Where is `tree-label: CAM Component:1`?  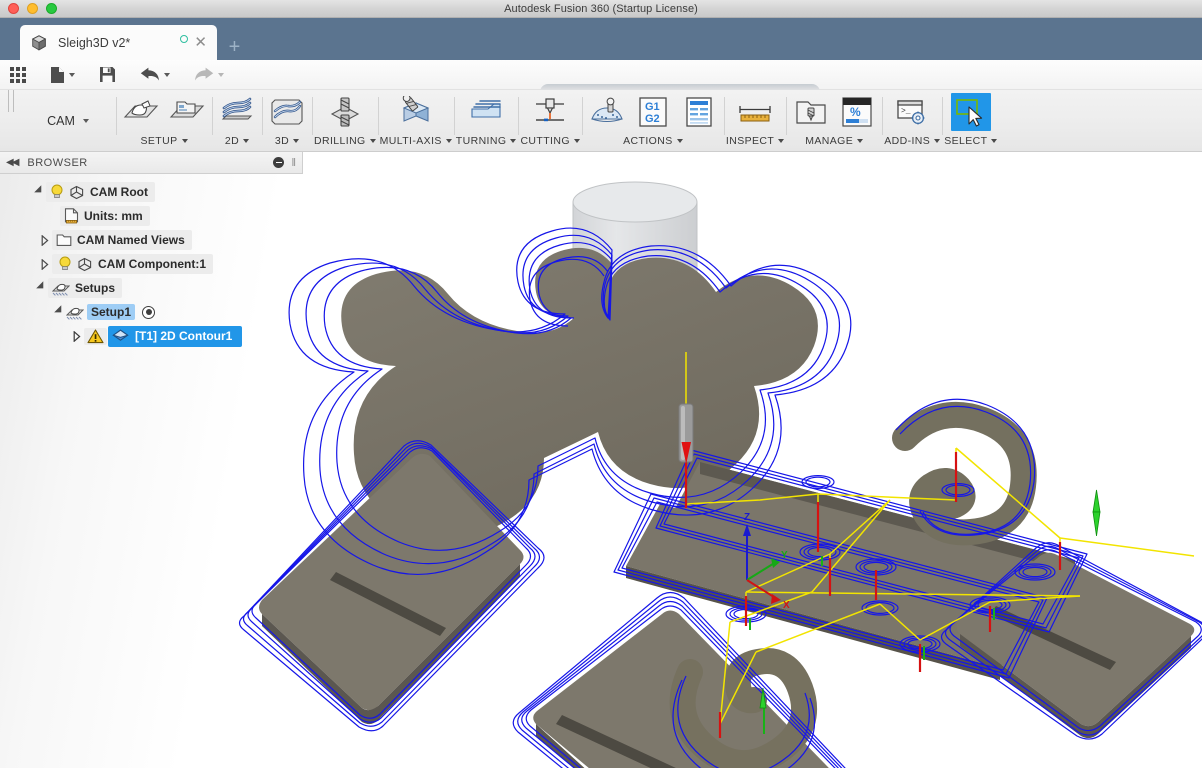 tree-label: CAM Component:1 is located at coordinates (152, 264).